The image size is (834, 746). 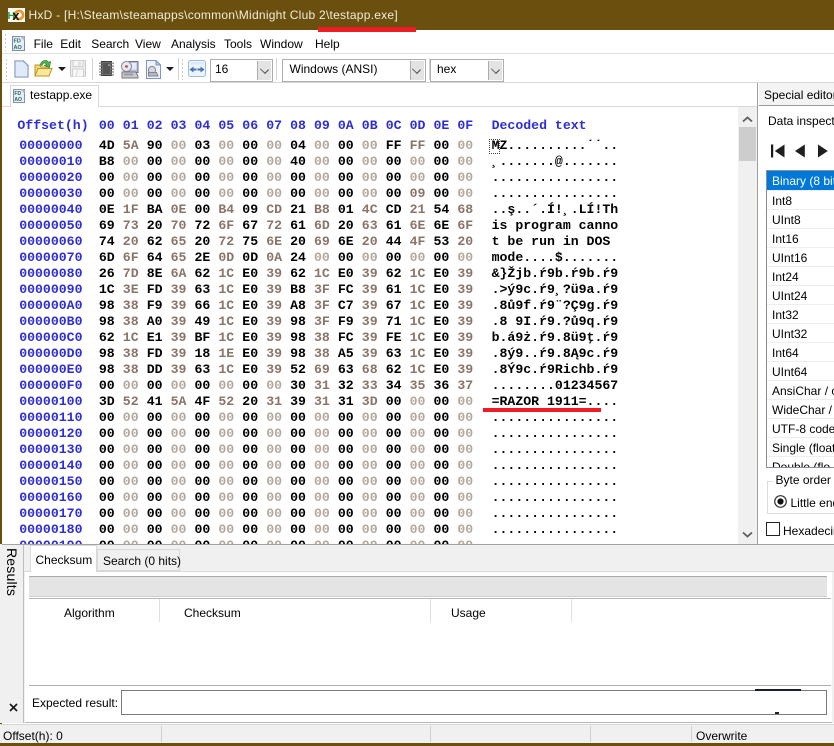 What do you see at coordinates (17, 42) in the screenshot?
I see `svg-text: FD` at bounding box center [17, 42].